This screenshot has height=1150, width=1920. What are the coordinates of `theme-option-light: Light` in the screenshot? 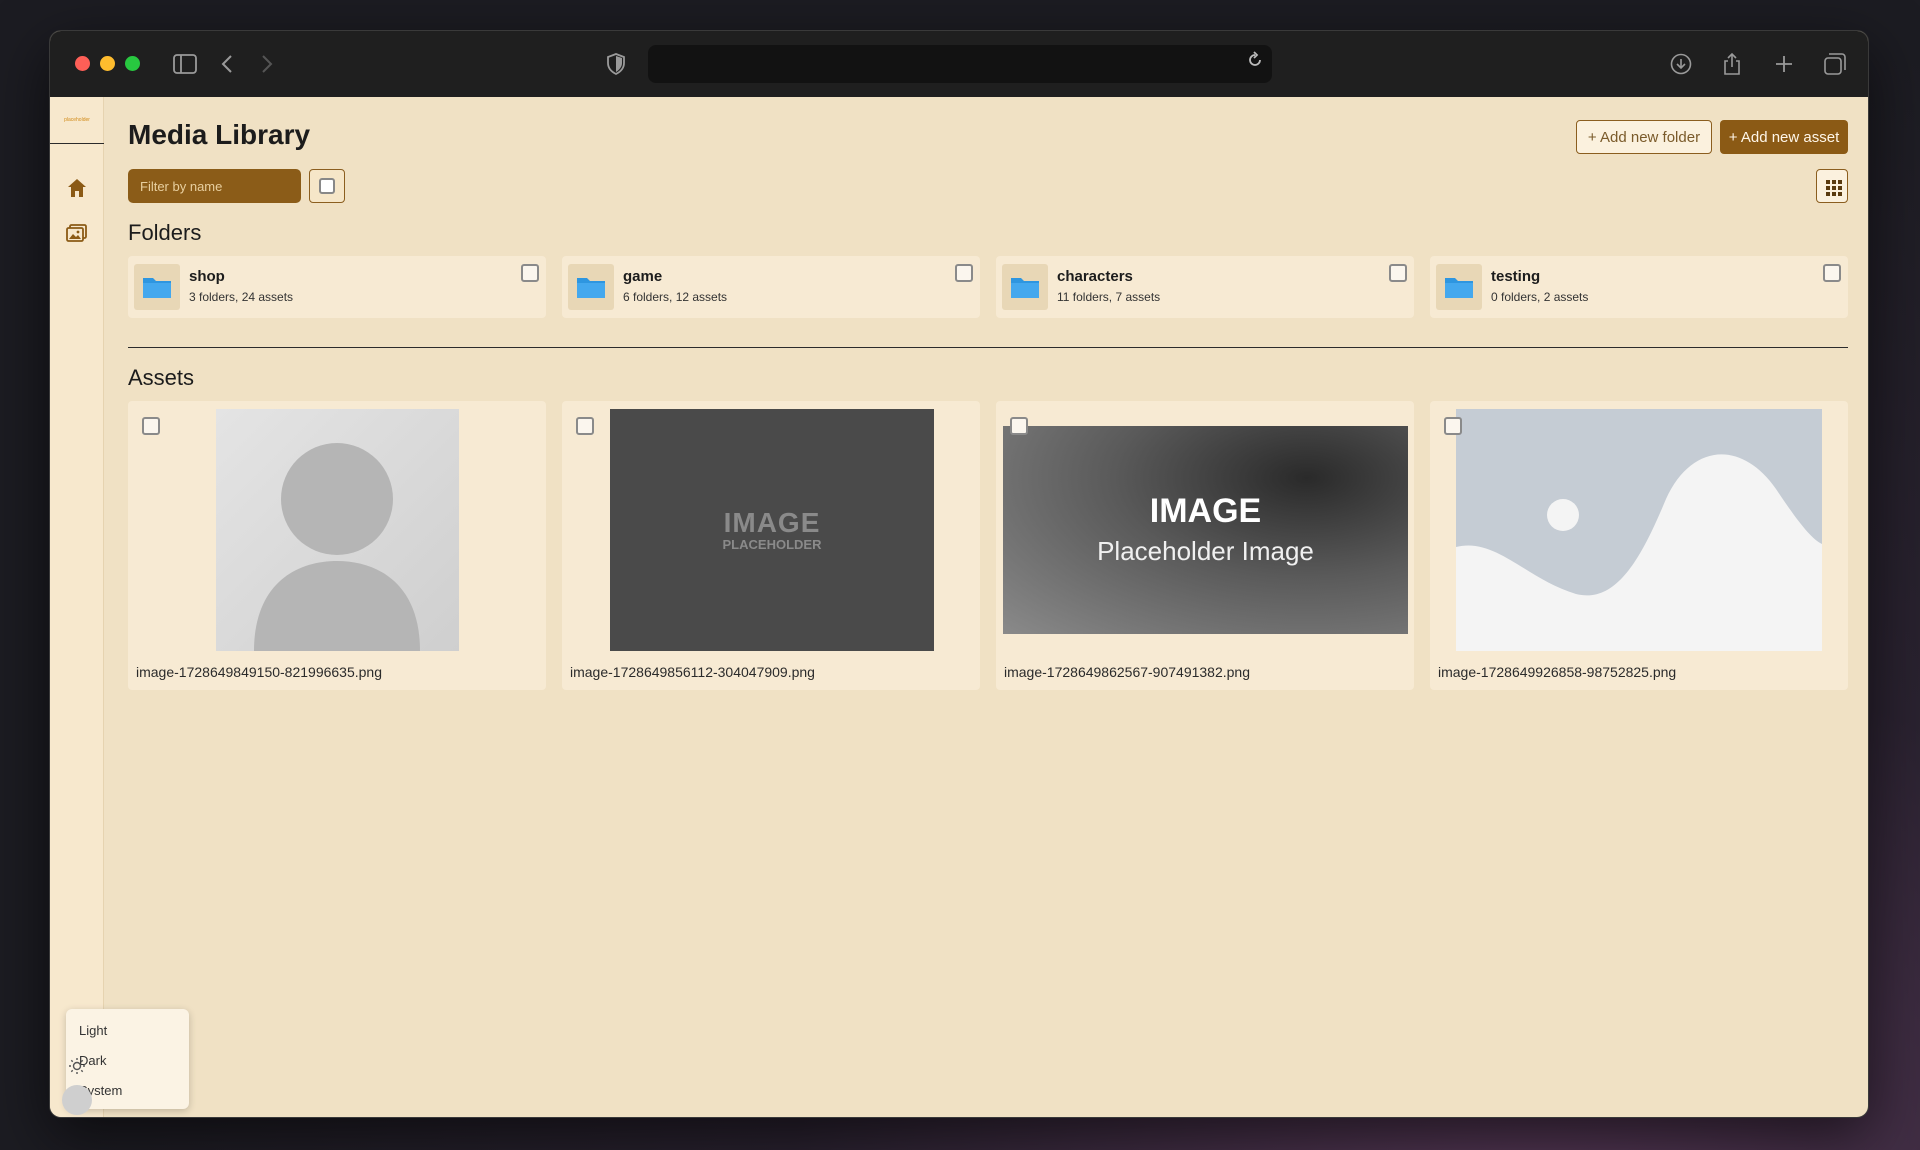 It's located at (127, 1032).